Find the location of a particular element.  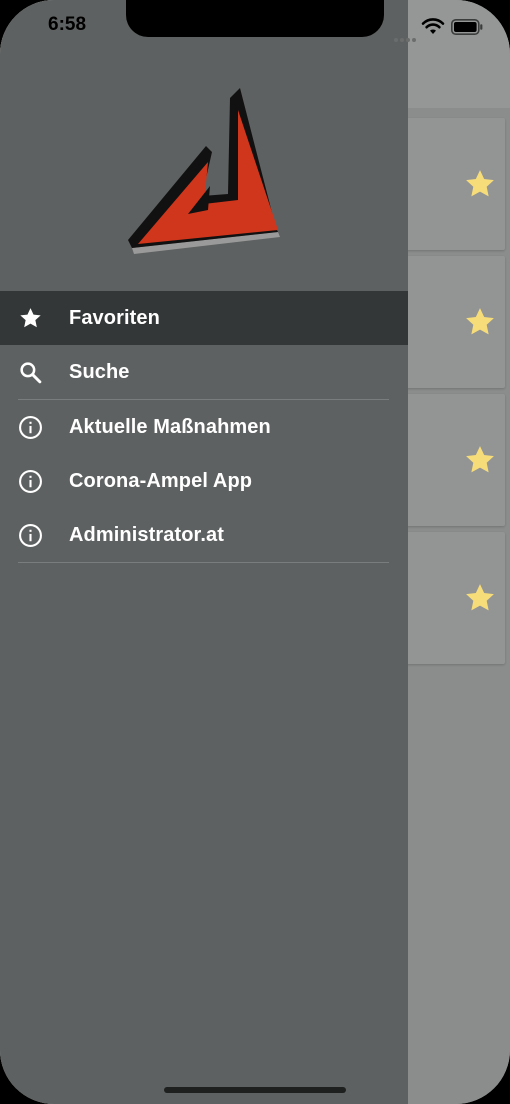

status-bar: 6:58 is located at coordinates (255, 28).